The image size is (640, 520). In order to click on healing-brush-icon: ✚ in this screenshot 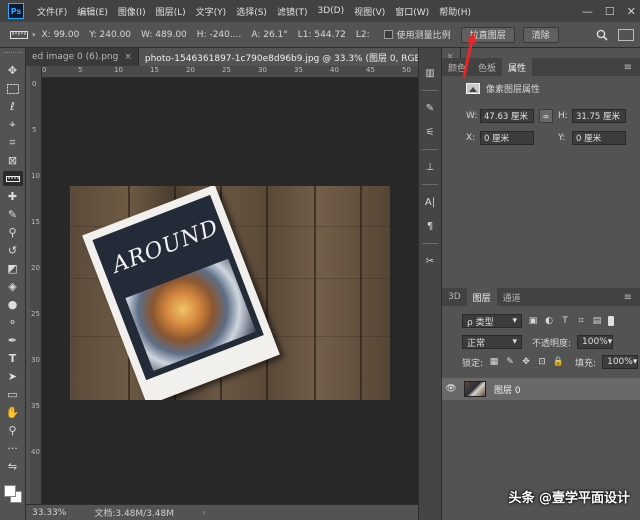, I will do `click(13, 196)`.